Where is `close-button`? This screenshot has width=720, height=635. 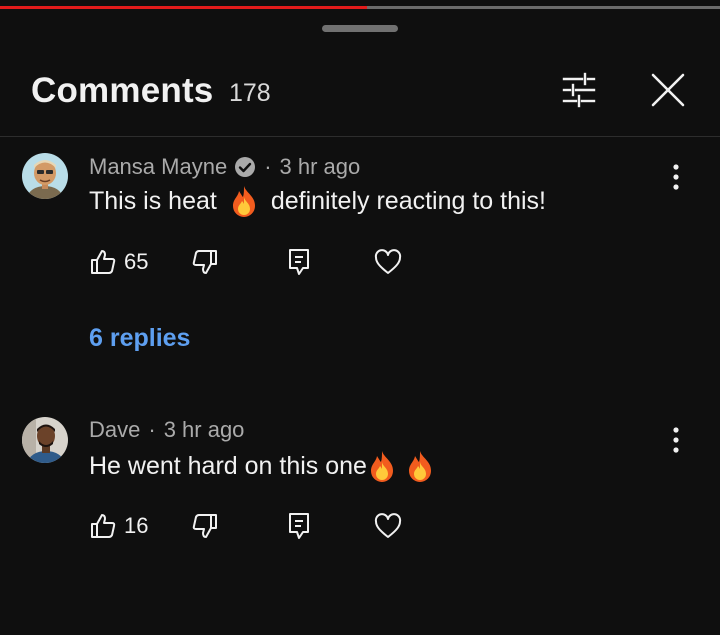 close-button is located at coordinates (668, 90).